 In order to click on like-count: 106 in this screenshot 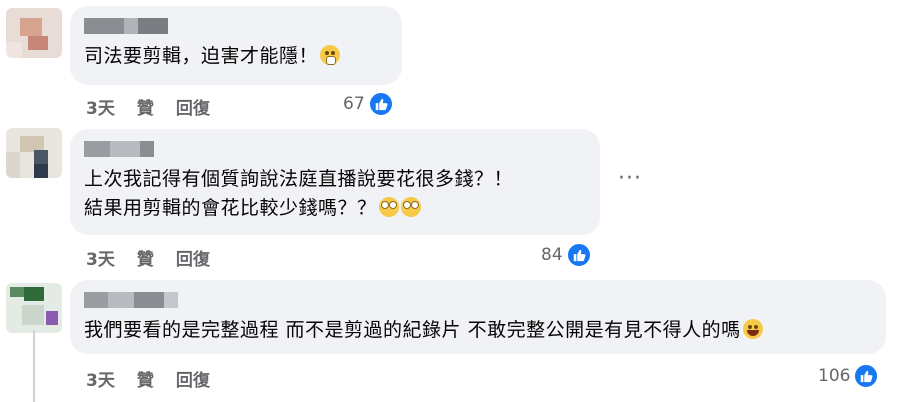, I will do `click(849, 376)`.